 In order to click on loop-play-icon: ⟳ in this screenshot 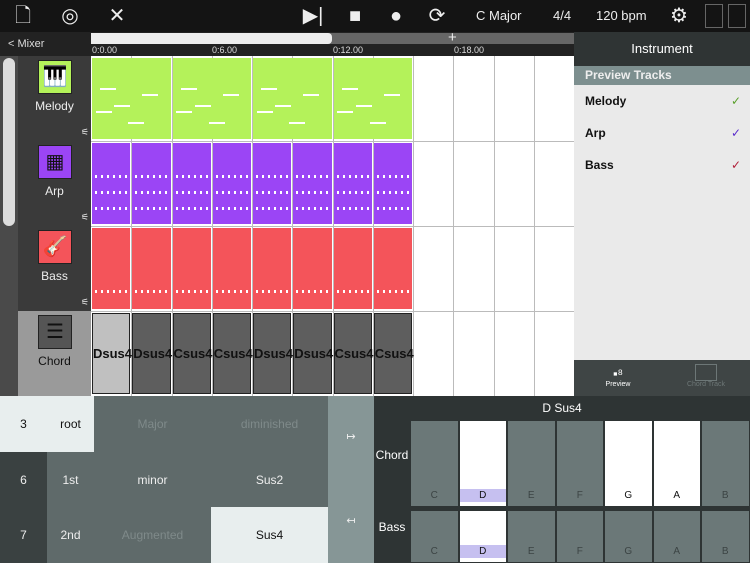, I will do `click(437, 16)`.